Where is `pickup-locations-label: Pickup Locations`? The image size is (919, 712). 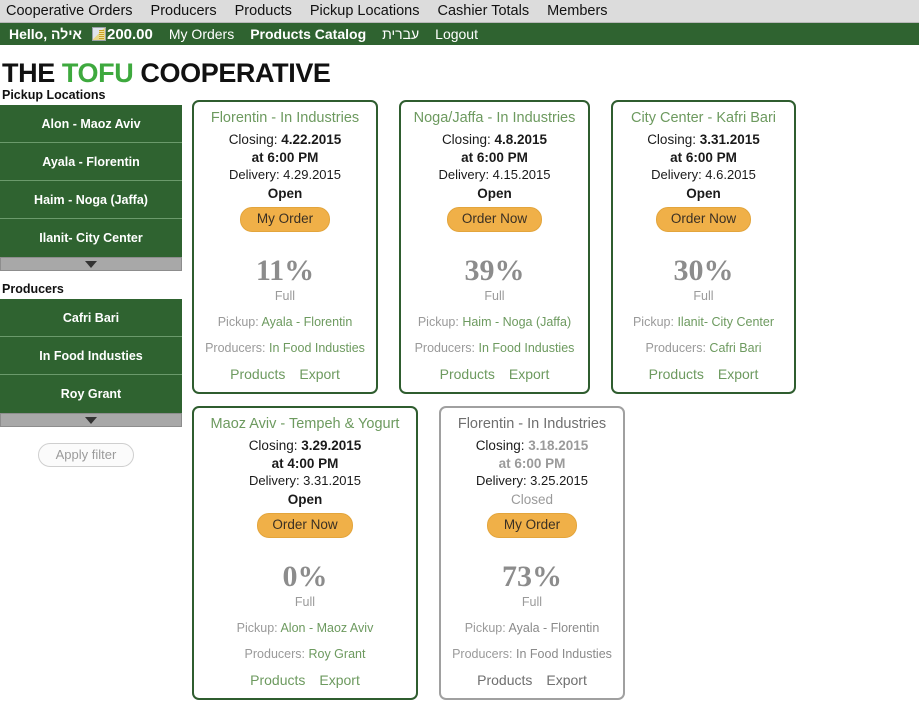
pickup-locations-label: Pickup Locations is located at coordinates (54, 95).